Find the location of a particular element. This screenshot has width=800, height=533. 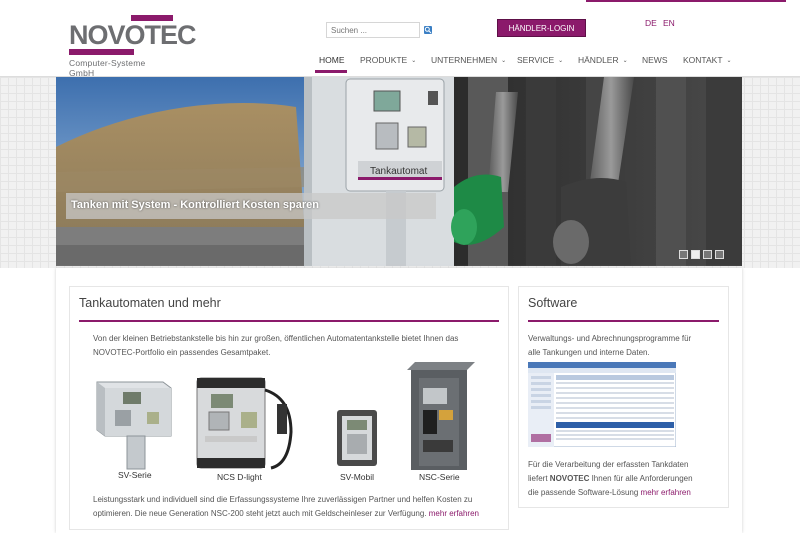

sv-mobil-image is located at coordinates (357, 438).